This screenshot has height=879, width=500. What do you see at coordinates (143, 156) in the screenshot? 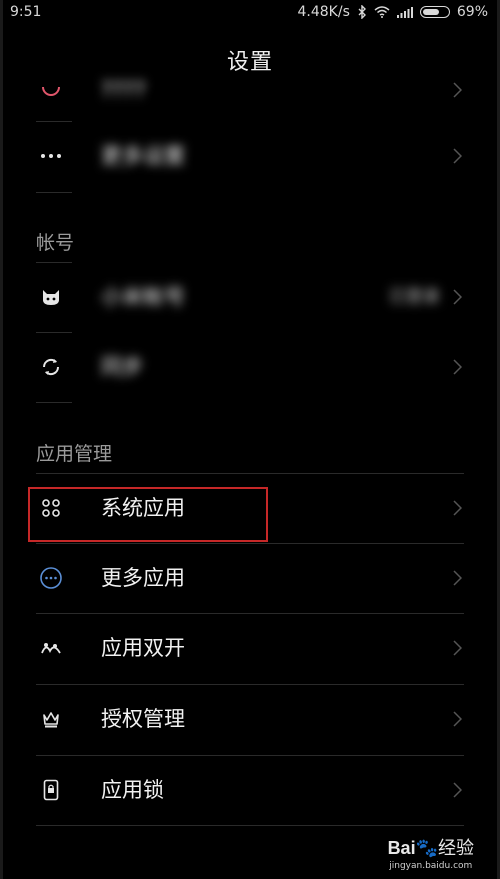
I see `settings-row-label: 更多设置` at bounding box center [143, 156].